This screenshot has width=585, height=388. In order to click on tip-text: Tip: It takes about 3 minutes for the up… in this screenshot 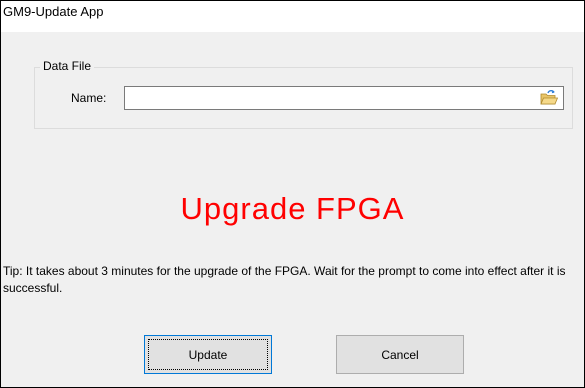, I will do `click(284, 279)`.